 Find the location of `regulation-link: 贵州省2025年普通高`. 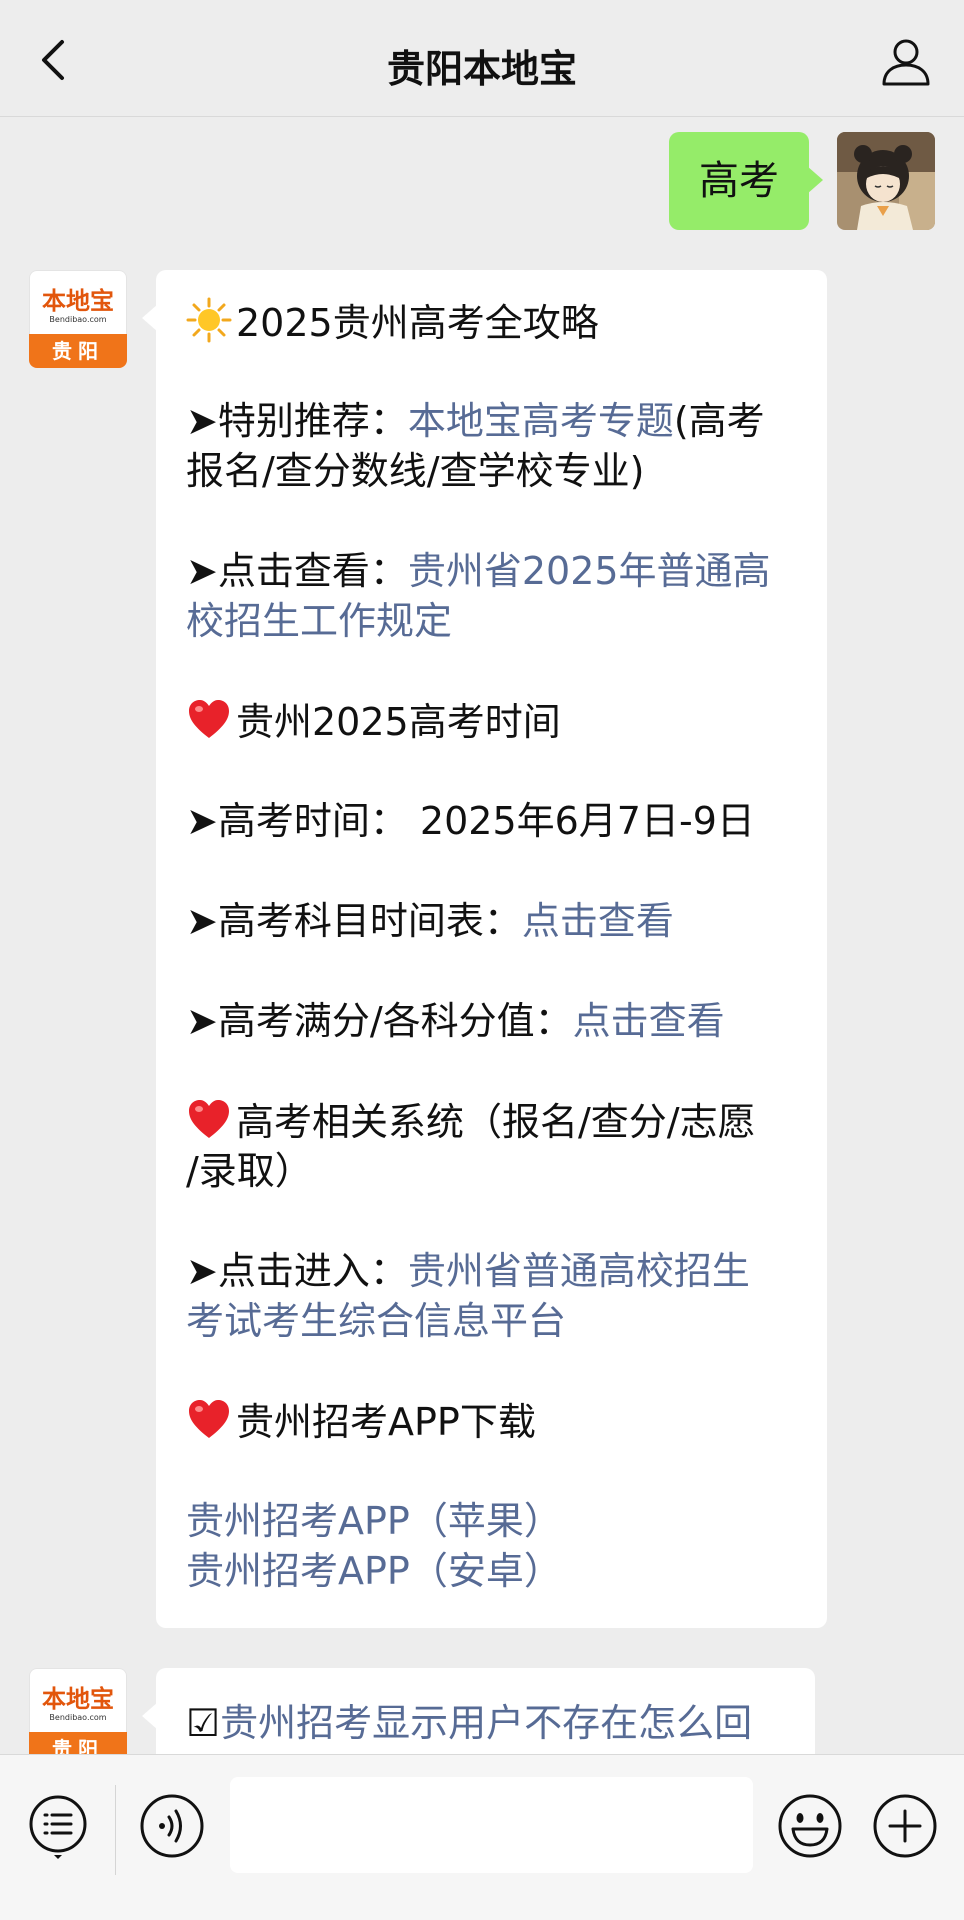

regulation-link: 贵州省2025年普通高 is located at coordinates (589, 571).